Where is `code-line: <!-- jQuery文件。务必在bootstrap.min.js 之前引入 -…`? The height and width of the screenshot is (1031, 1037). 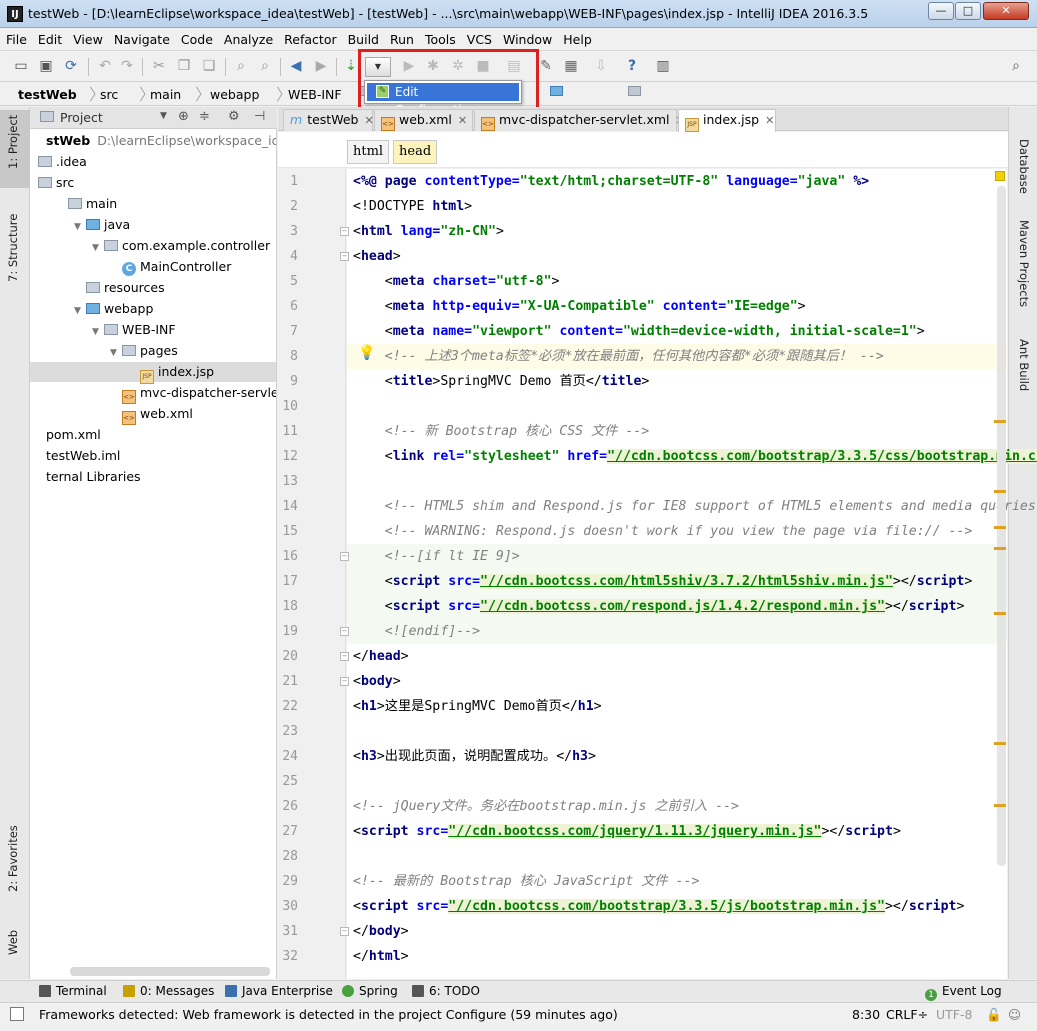 code-line: <!-- jQuery文件。务必在bootstrap.min.js 之前引入 -… is located at coordinates (546, 806).